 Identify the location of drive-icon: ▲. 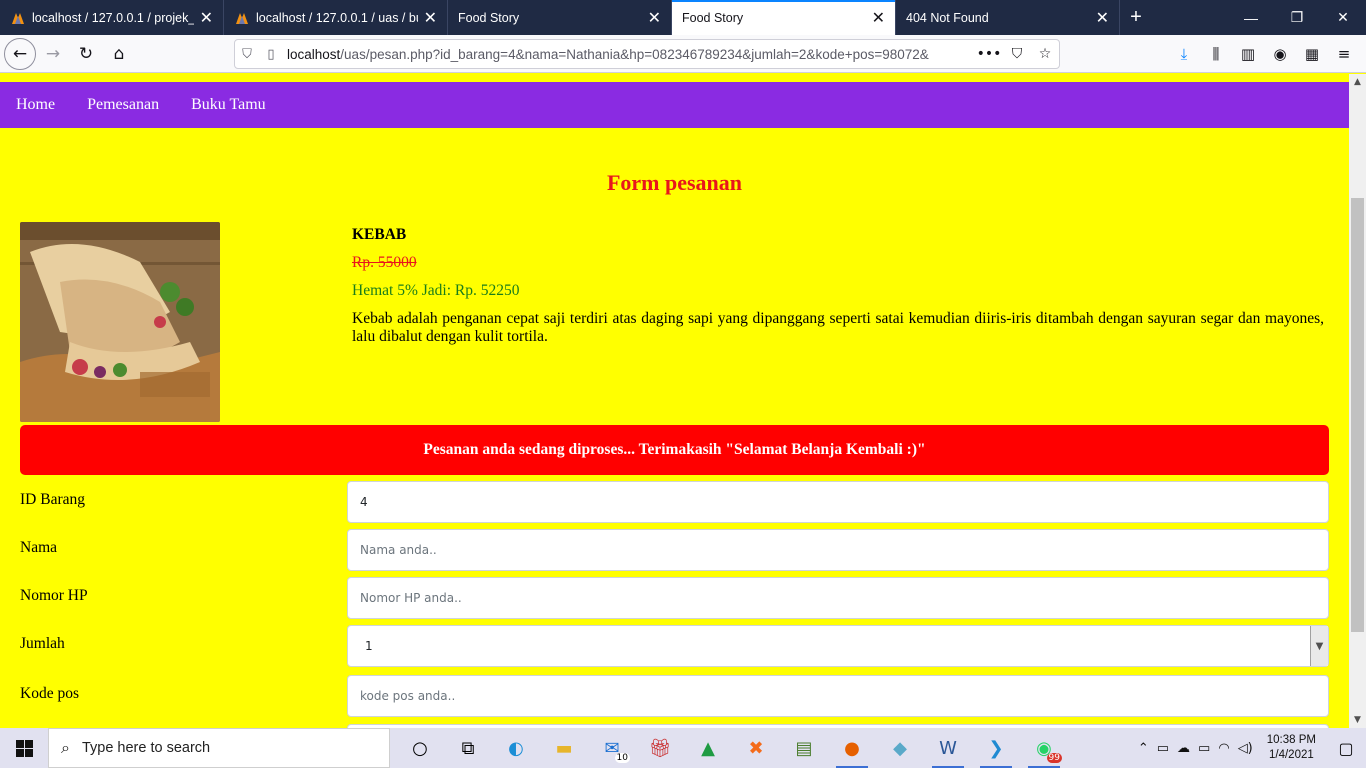
(708, 748).